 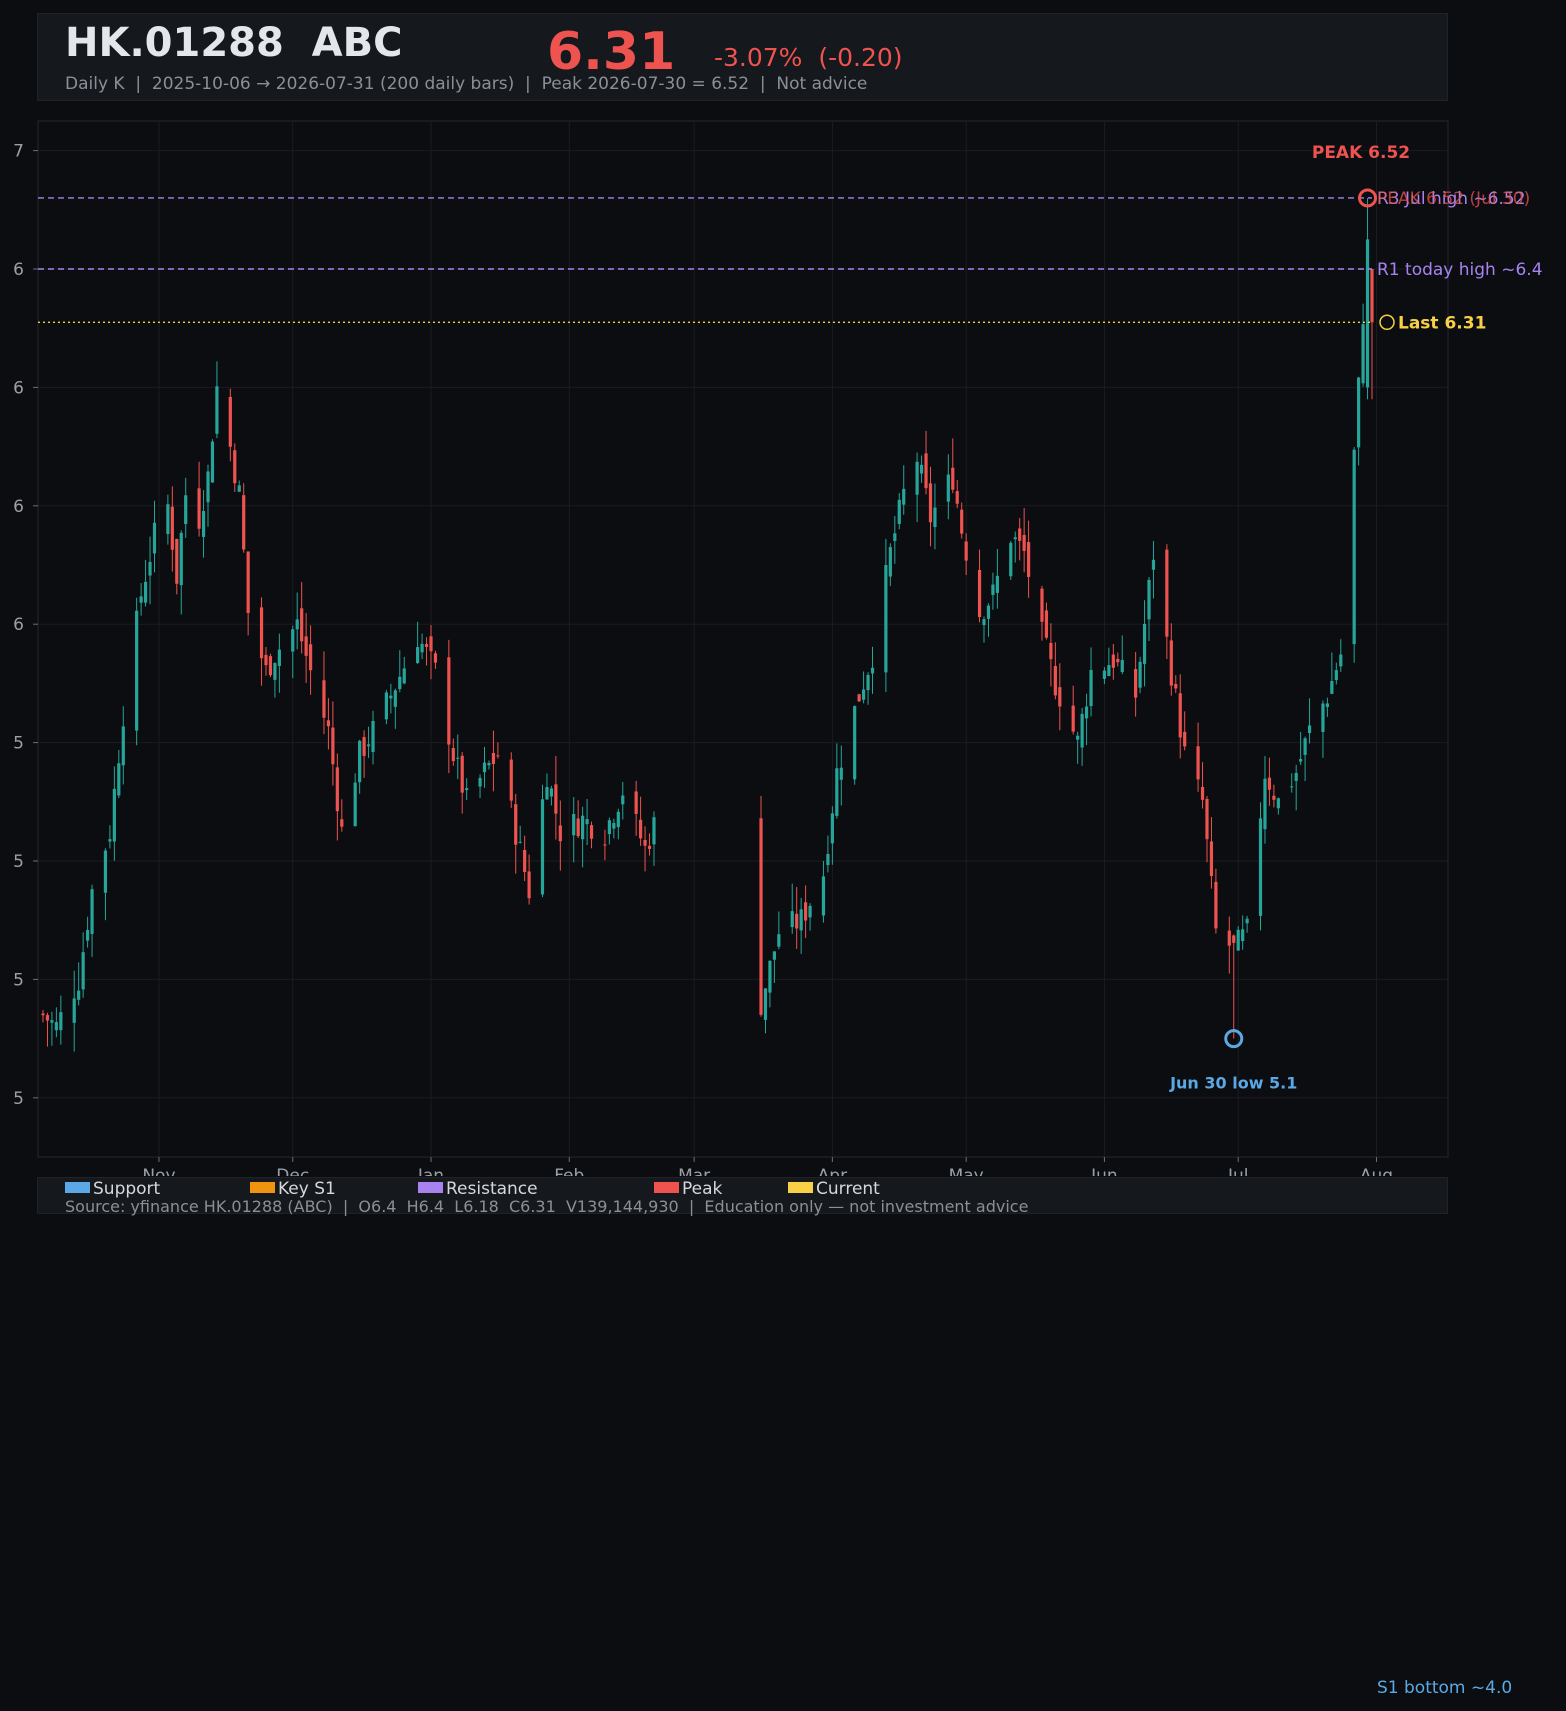 What do you see at coordinates (18, 1099) in the screenshot?
I see `y-tick-label: 5` at bounding box center [18, 1099].